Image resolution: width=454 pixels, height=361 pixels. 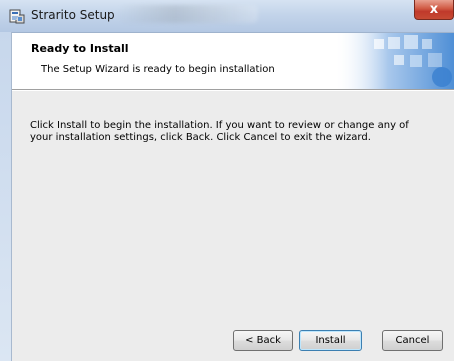 What do you see at coordinates (263, 340) in the screenshot?
I see `back-button: < Back` at bounding box center [263, 340].